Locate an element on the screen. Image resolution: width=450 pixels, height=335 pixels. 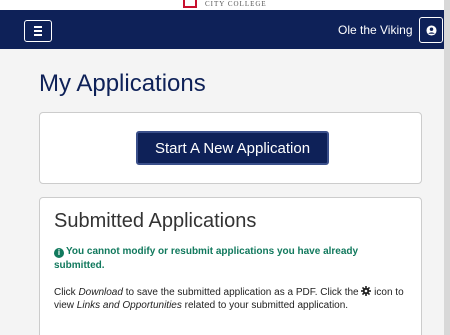
download-term: Download is located at coordinates (100, 292).